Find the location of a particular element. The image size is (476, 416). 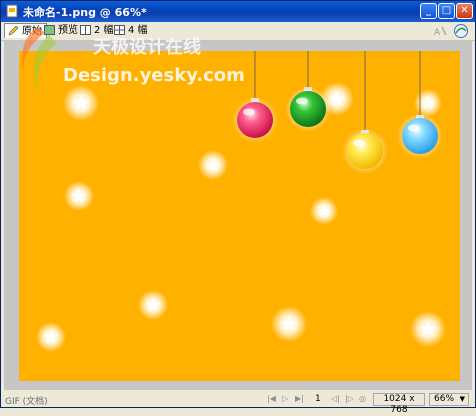

zoom-select: 66% ▼ is located at coordinates (449, 399).